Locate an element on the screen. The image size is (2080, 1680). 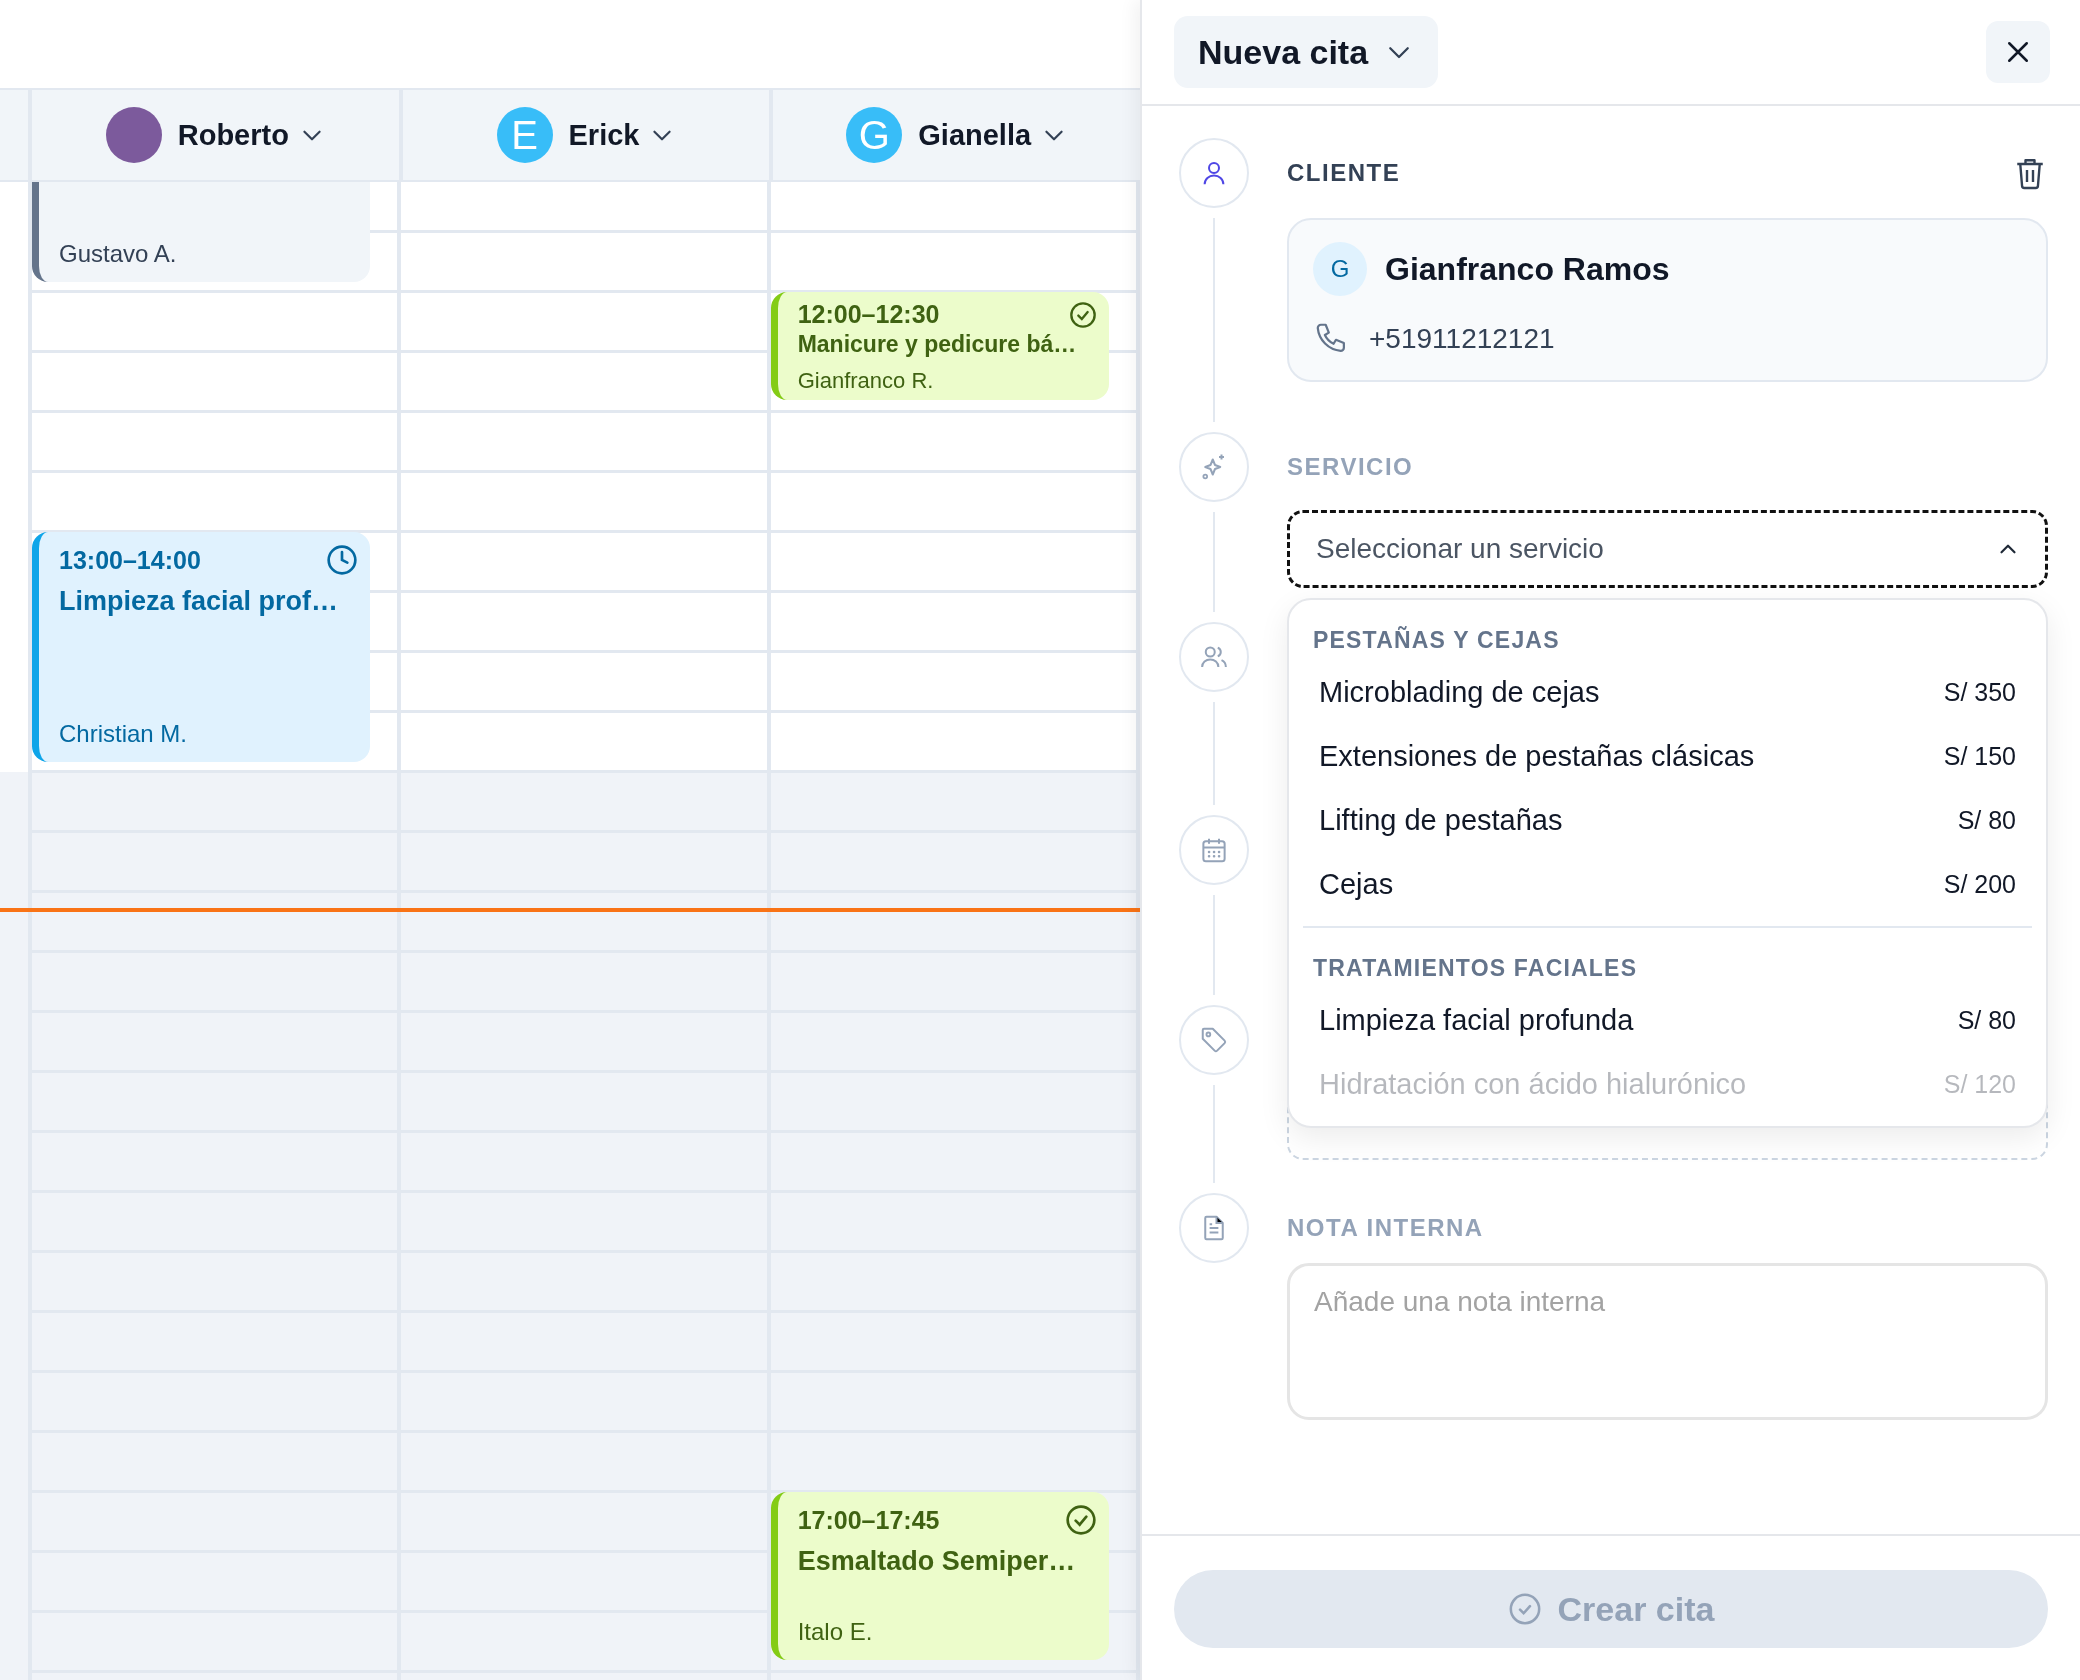
staff-avatar: G is located at coordinates (874, 135).